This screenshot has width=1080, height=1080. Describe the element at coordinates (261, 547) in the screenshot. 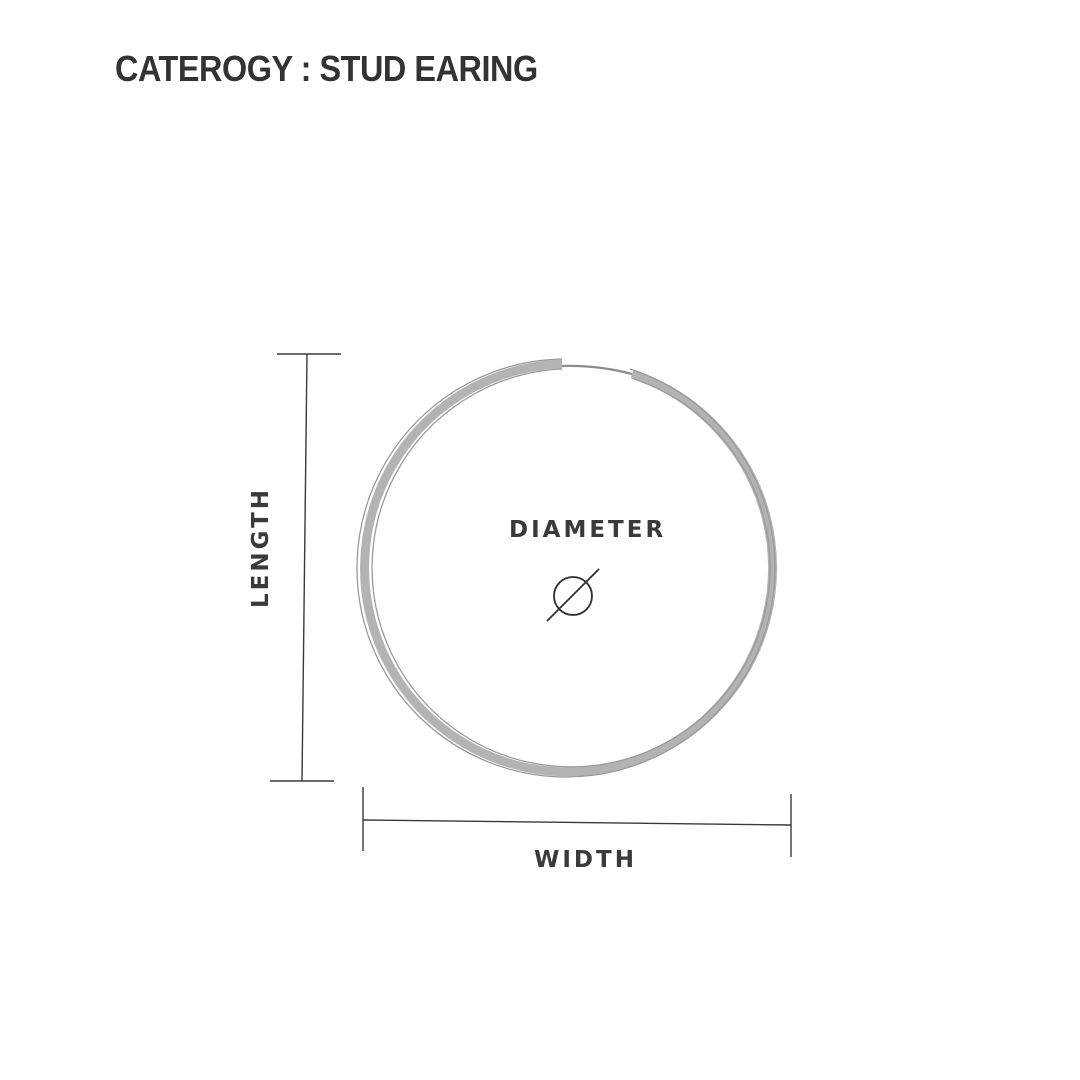

I see `length-label: LENGTH` at that location.